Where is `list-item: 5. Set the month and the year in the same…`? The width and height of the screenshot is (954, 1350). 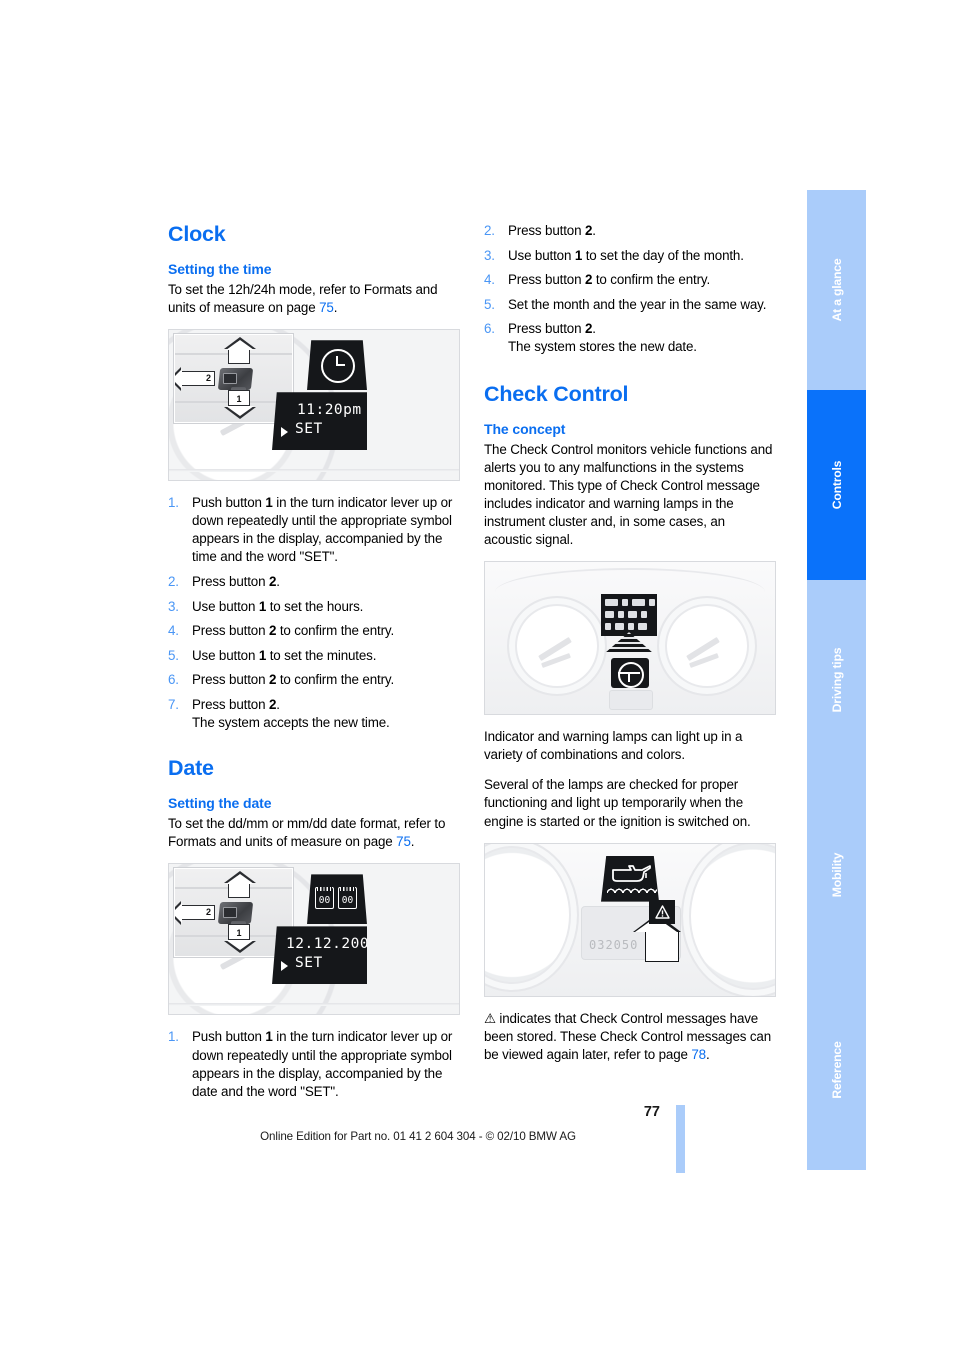 list-item: 5. Set the month and the year in the same… is located at coordinates (630, 305).